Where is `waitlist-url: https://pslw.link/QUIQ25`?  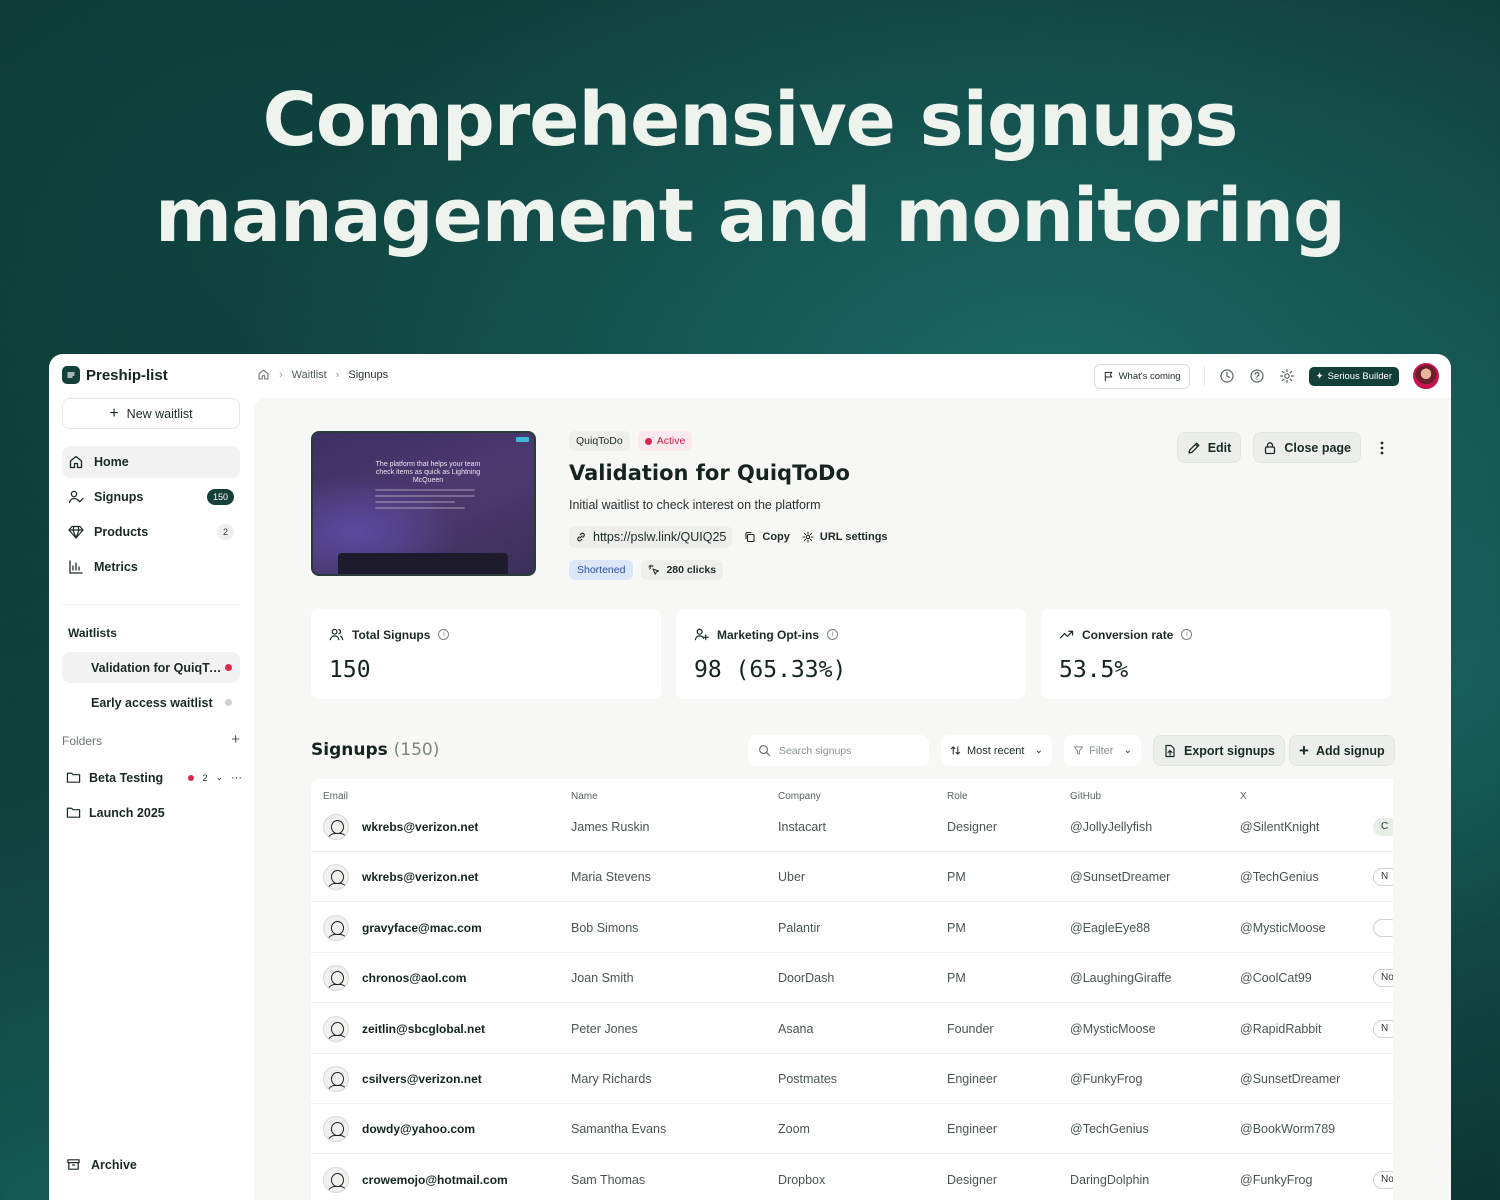 waitlist-url: https://pslw.link/QUIQ25 is located at coordinates (651, 537).